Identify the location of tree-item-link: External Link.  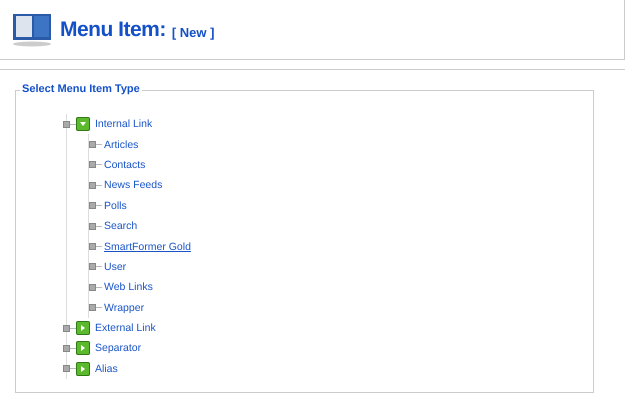
(124, 328).